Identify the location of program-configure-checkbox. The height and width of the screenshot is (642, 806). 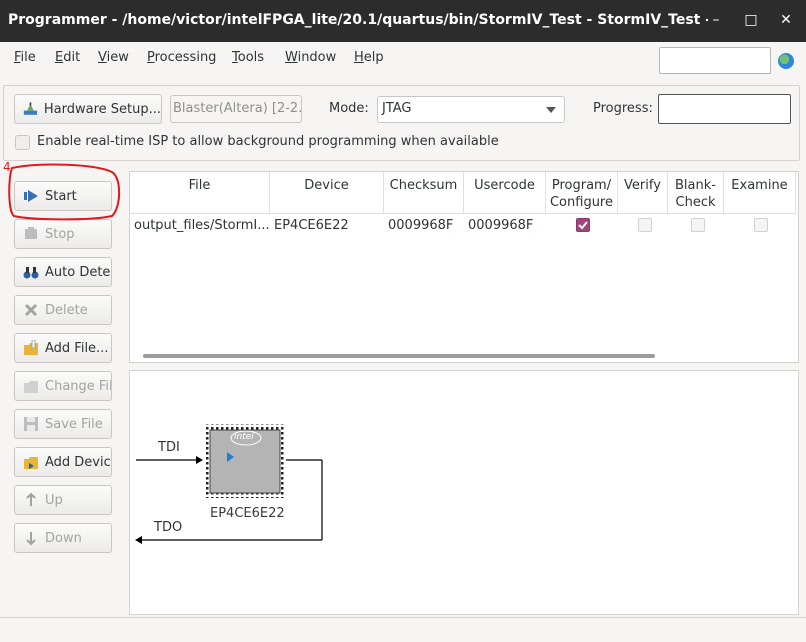
(583, 225).